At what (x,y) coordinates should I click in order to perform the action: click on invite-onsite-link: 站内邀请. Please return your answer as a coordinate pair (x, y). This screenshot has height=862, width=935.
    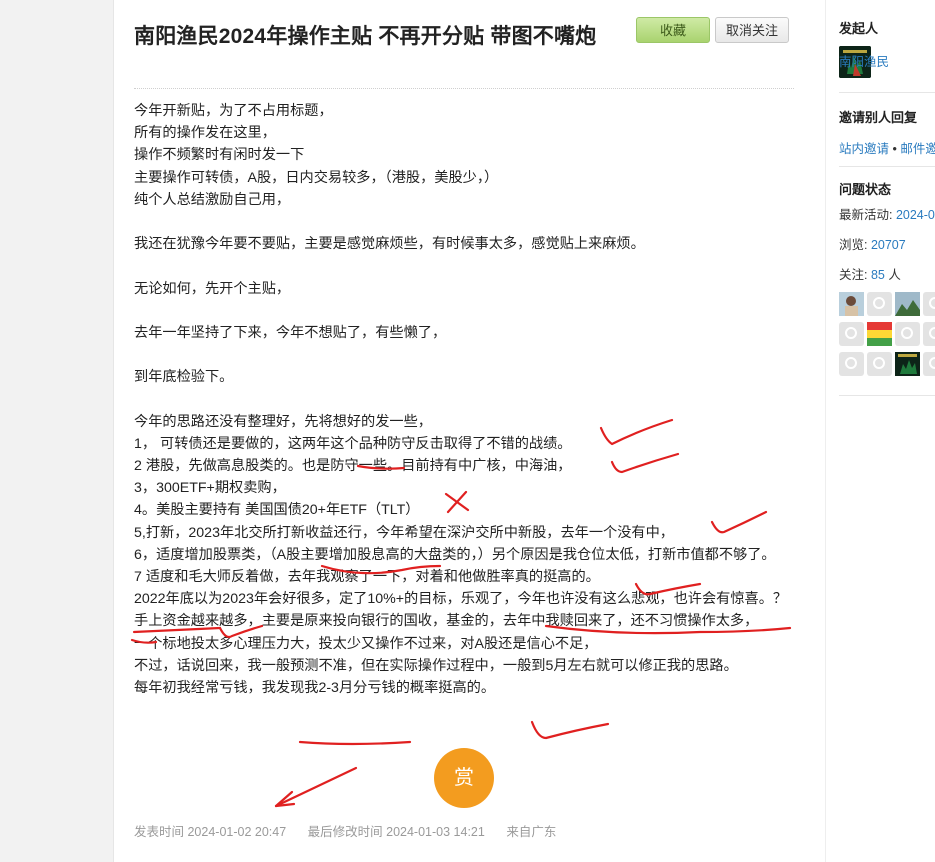
    Looking at the image, I should click on (864, 149).